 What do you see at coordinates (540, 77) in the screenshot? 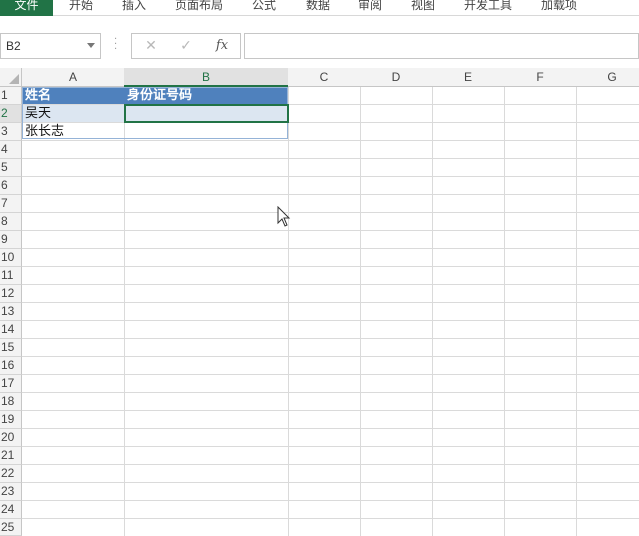
I see `column-header-f: F` at bounding box center [540, 77].